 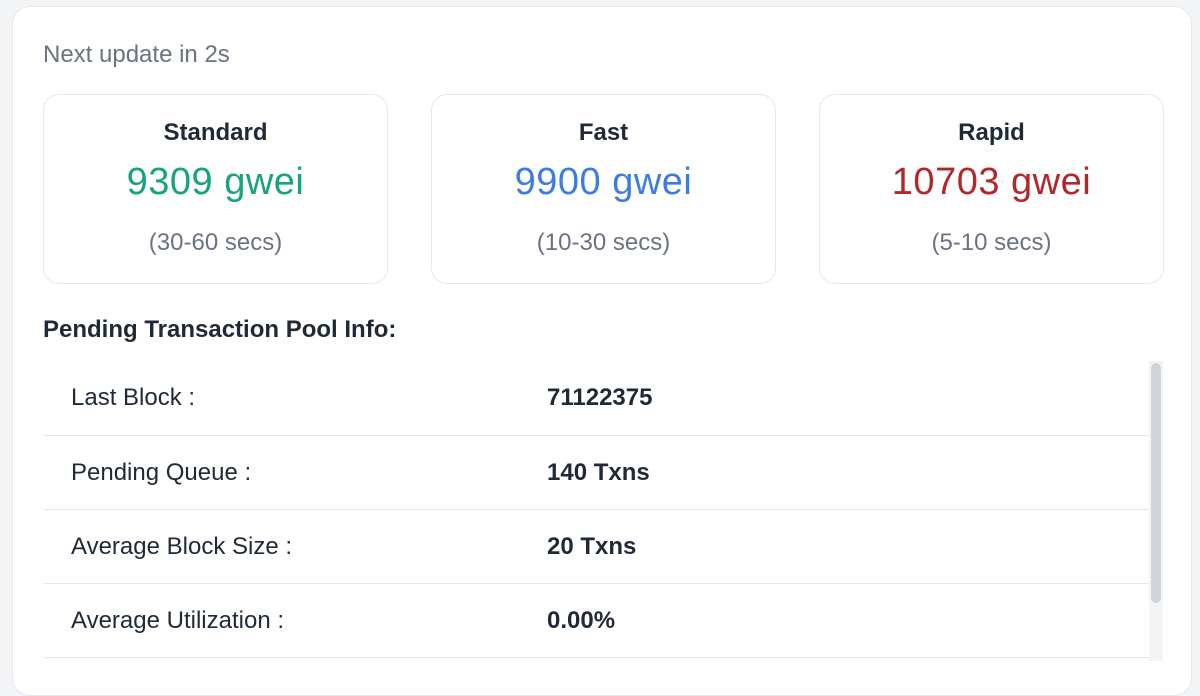 I want to click on tier-card-standard: Standard 9309 gwei (30-60 secs), so click(x=215, y=189).